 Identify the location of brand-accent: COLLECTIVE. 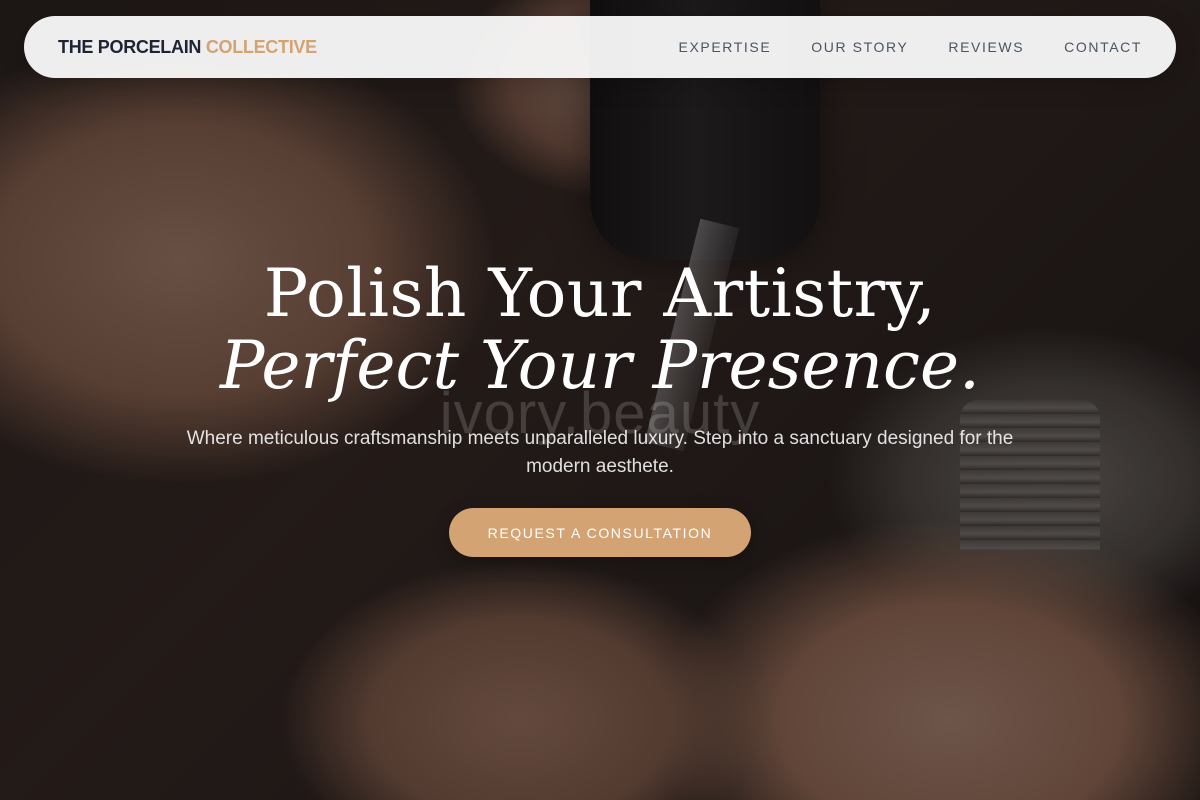
(261, 46).